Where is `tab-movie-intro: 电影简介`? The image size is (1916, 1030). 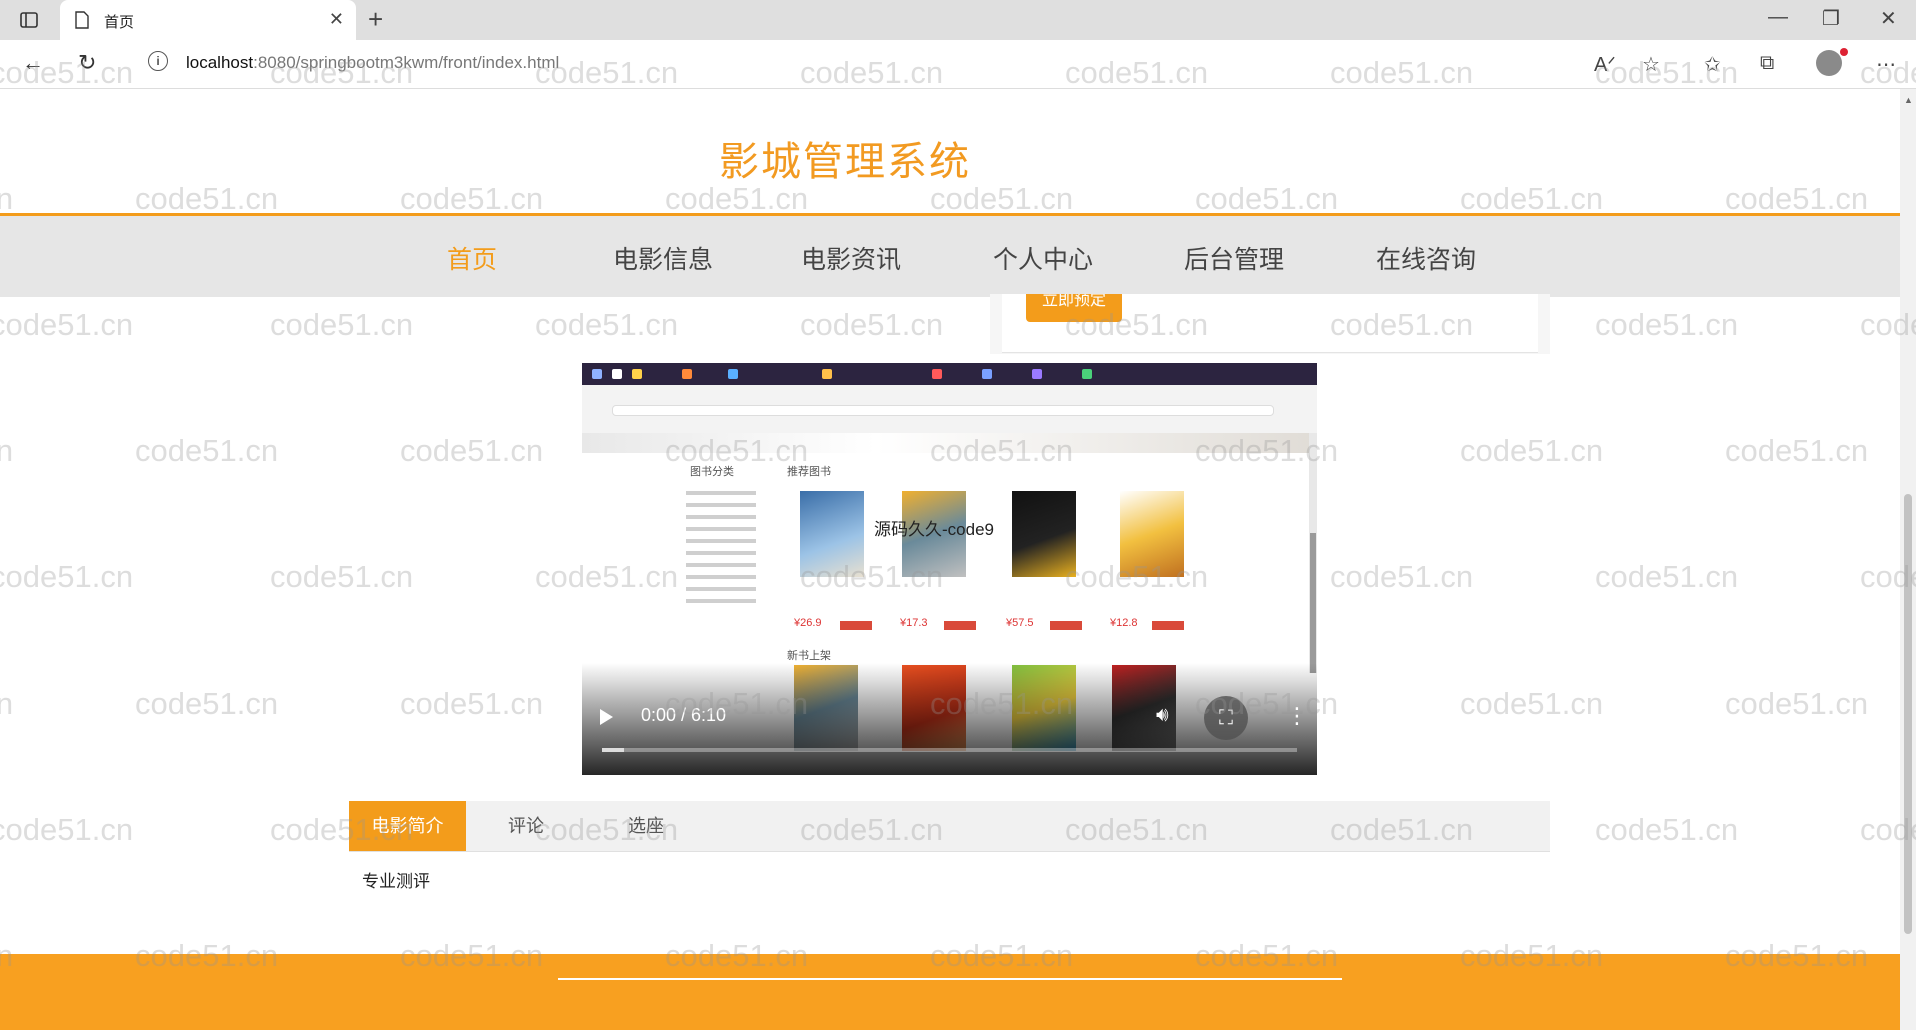 tab-movie-intro: 电影简介 is located at coordinates (407, 826).